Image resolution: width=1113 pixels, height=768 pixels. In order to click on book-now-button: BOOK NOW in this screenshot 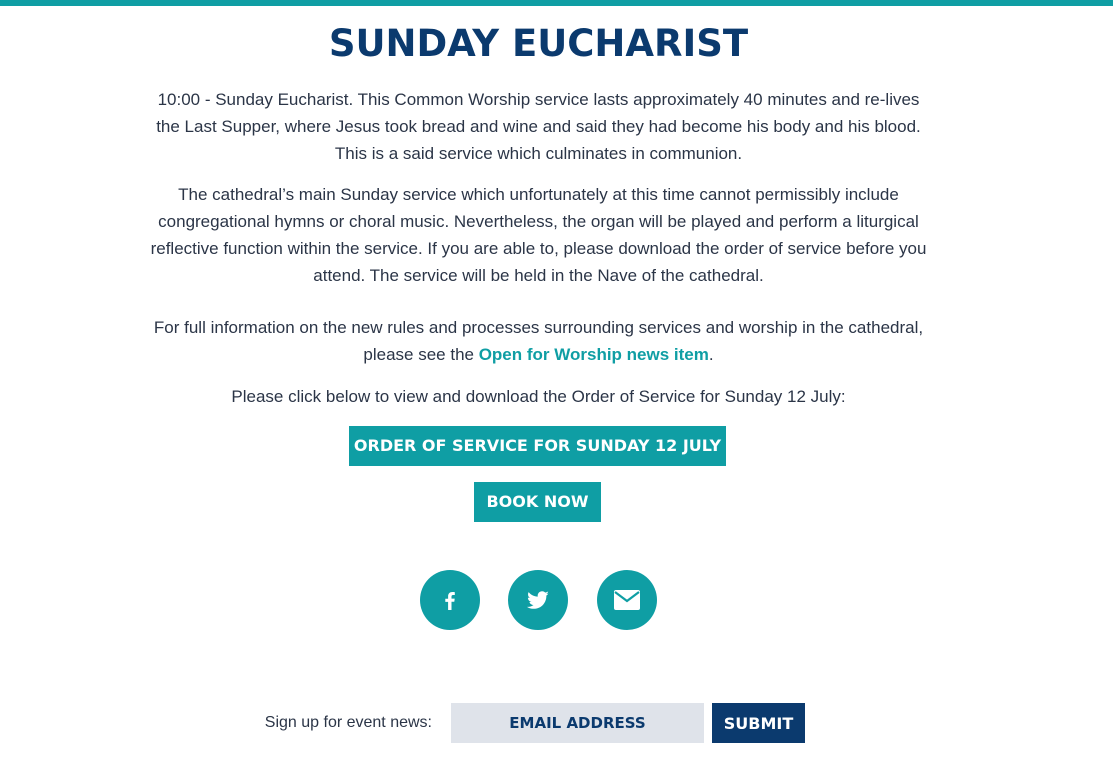, I will do `click(537, 502)`.